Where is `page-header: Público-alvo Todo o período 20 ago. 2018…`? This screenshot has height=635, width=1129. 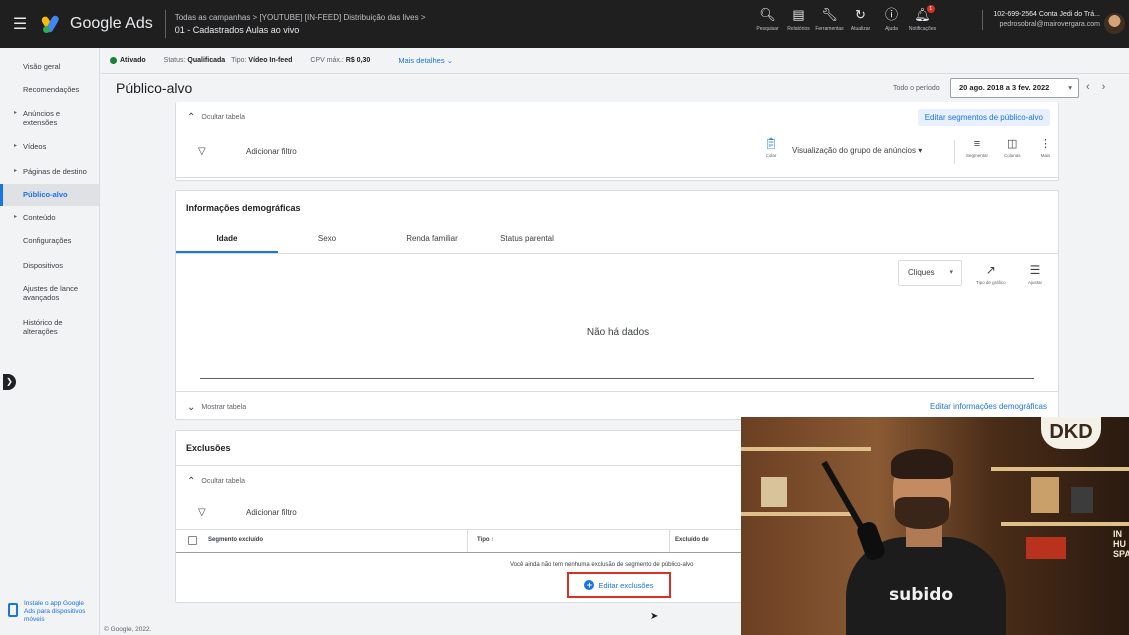
page-header: Público-alvo Todo o período 20 ago. 2018… is located at coordinates (615, 88).